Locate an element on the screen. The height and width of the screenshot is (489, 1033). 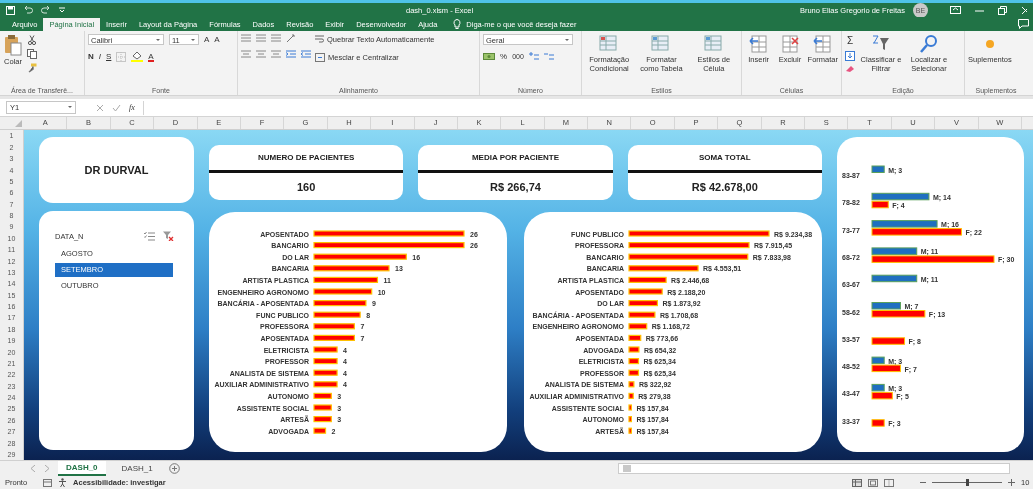
font-color-button: A is located at coordinates (151, 56).